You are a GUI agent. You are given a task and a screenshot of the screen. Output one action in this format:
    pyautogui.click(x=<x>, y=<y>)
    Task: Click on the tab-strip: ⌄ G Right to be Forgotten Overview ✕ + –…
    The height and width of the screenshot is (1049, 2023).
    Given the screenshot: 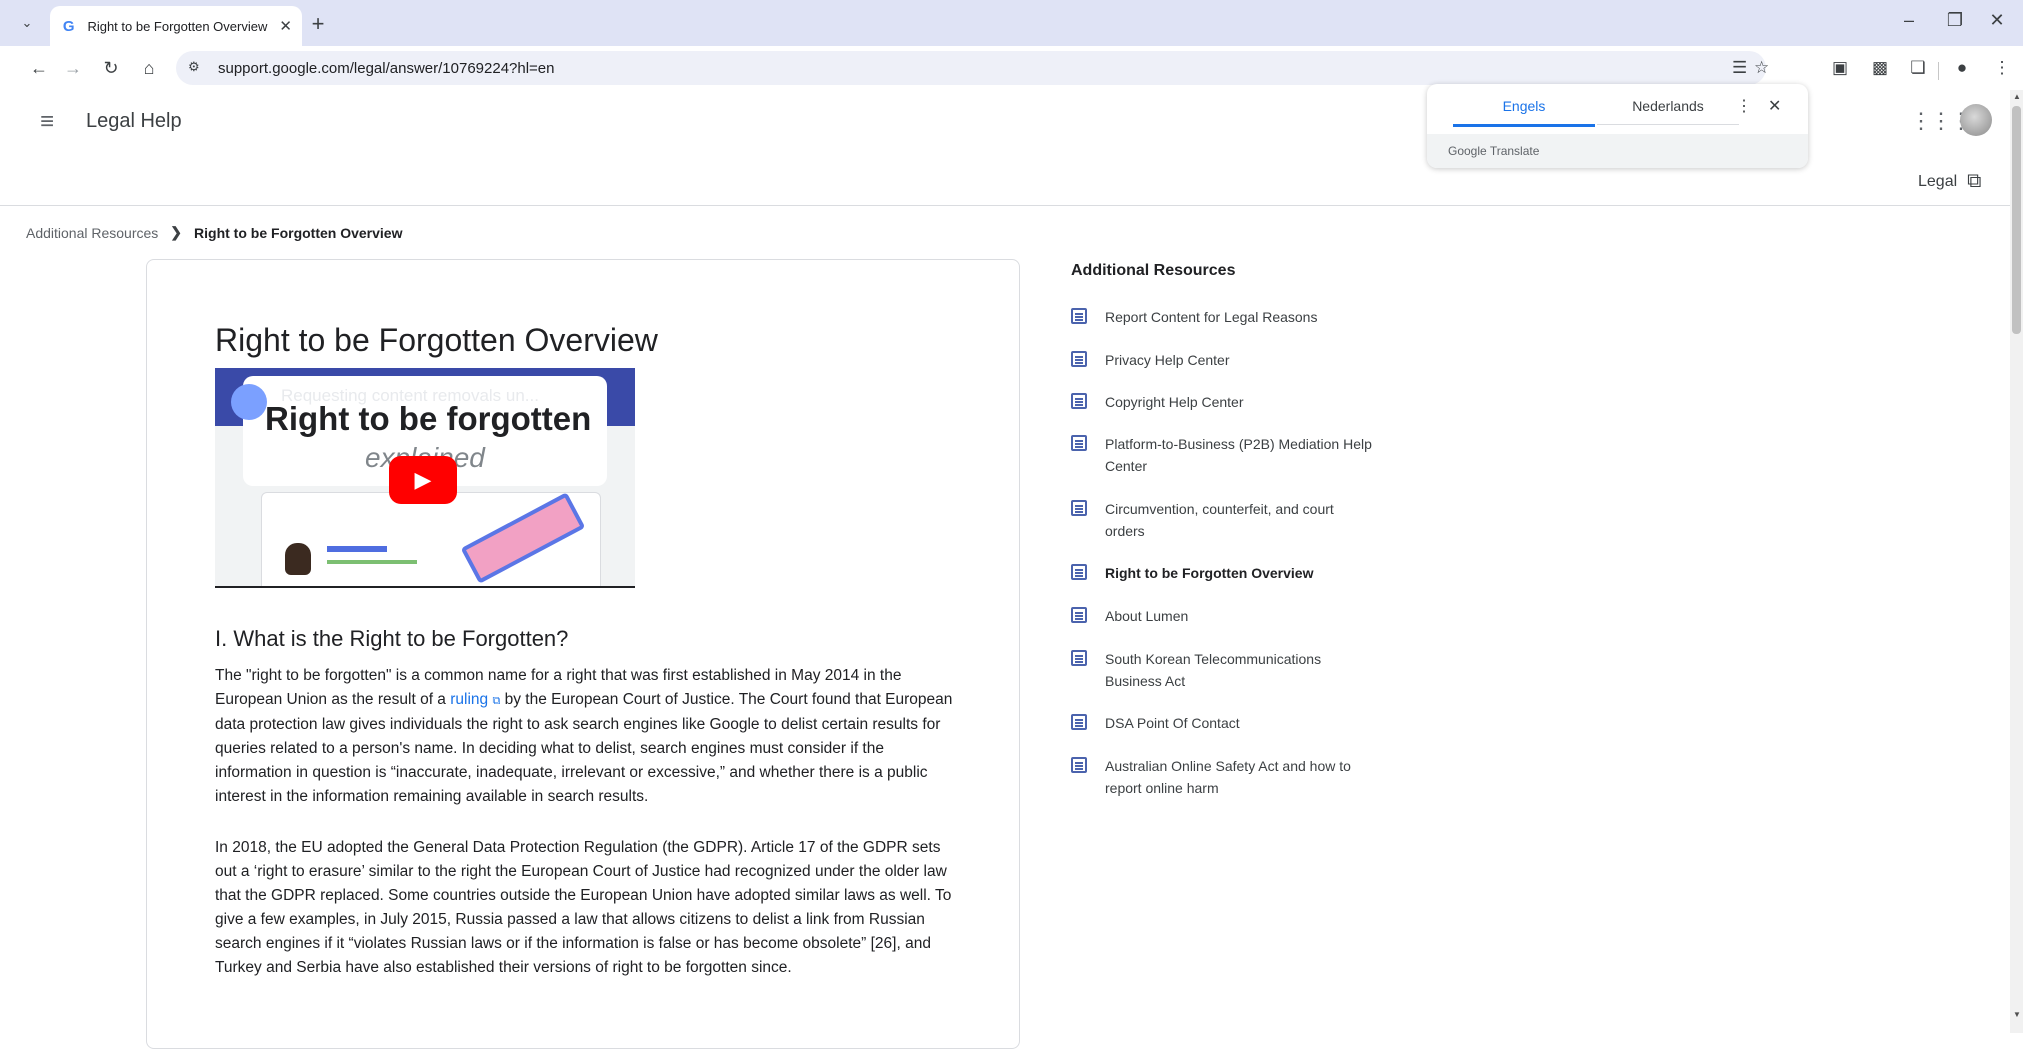 What is the action you would take?
    pyautogui.click(x=1011, y=23)
    